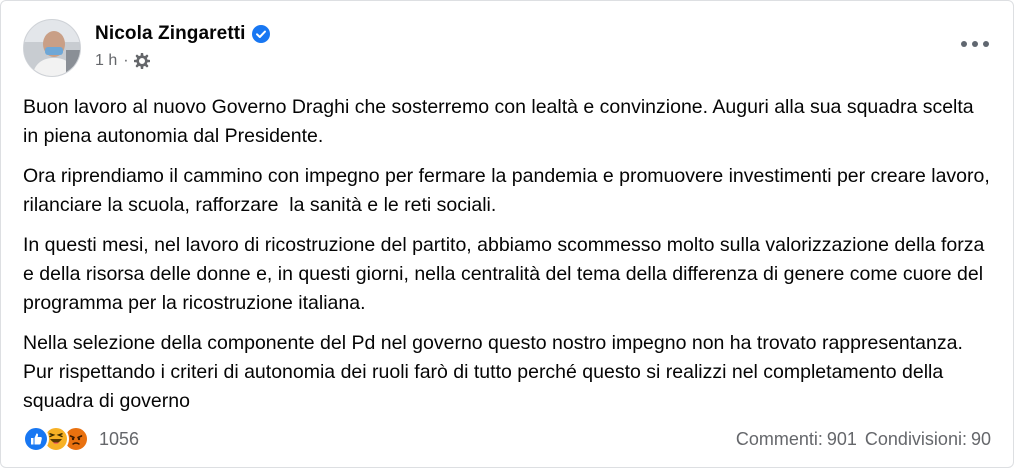 The height and width of the screenshot is (468, 1014). Describe the element at coordinates (779, 438) in the screenshot. I see `comments-label: Commenti:` at that location.